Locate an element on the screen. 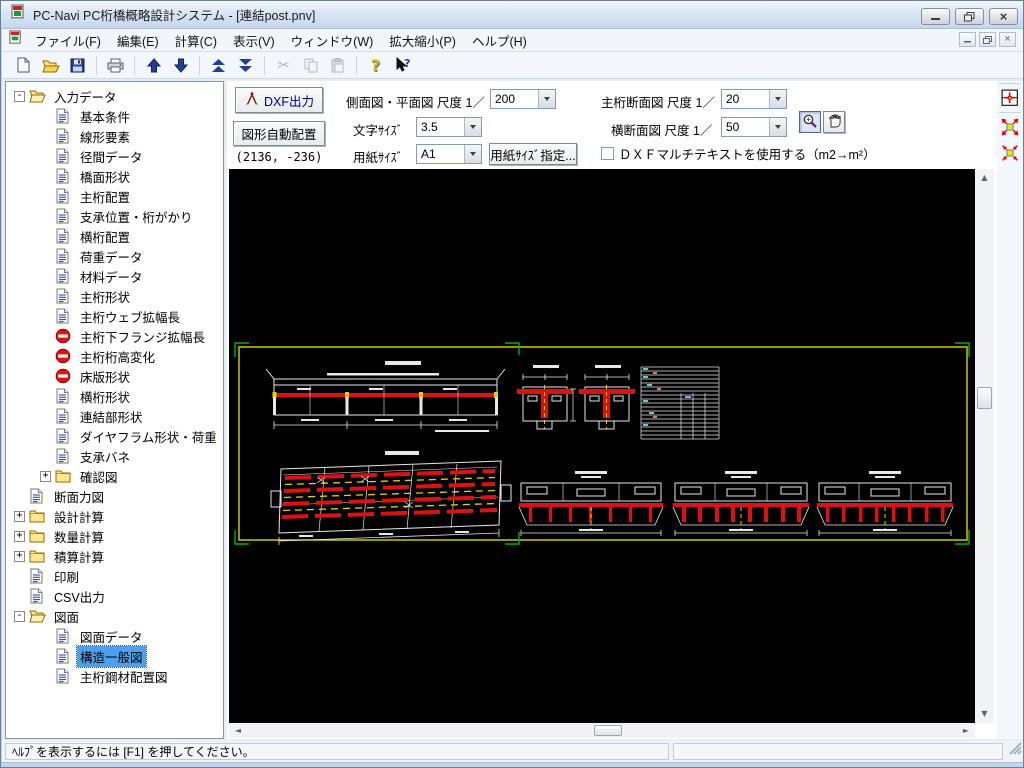 The image size is (1024, 768). dxf-multitext-checkbox: ＤＸＦマルチテキストを使用する（m2→m²） is located at coordinates (738, 153).